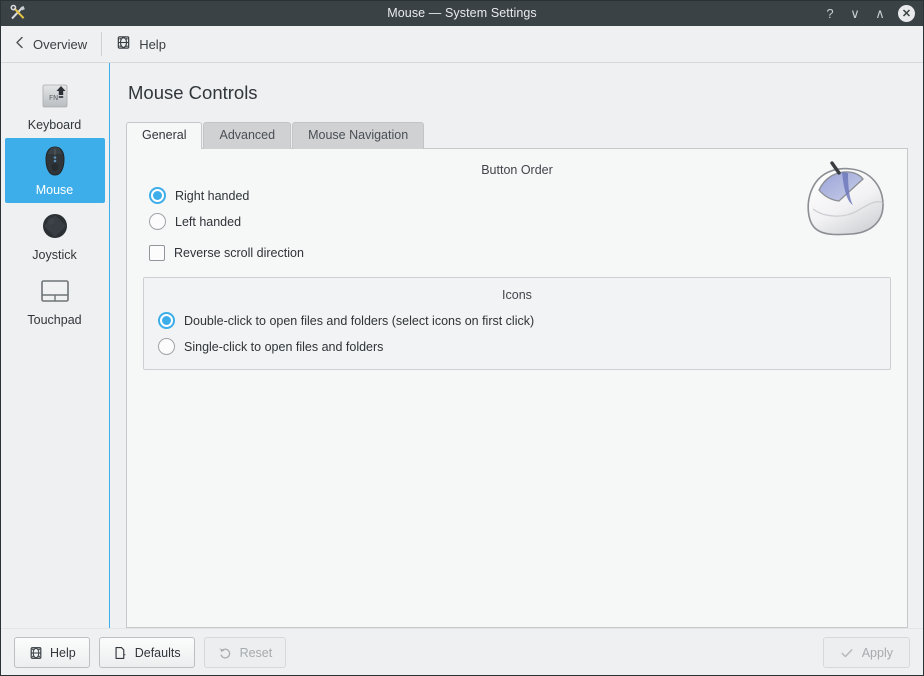  What do you see at coordinates (166, 346) in the screenshot?
I see `radio-single-click-indicator` at bounding box center [166, 346].